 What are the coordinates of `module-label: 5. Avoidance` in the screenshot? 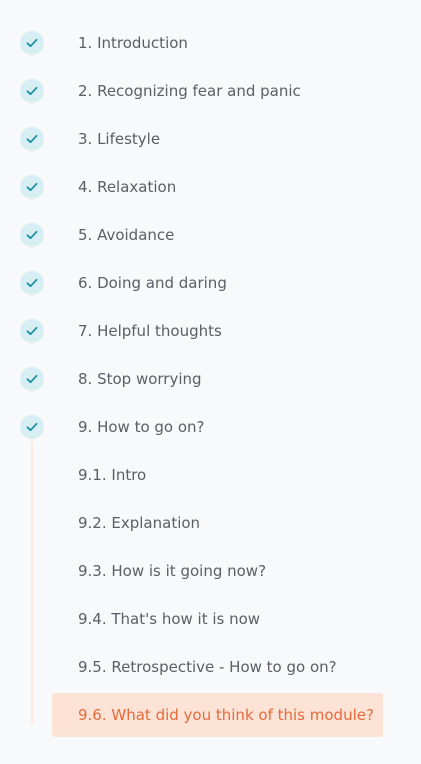 It's located at (126, 235).